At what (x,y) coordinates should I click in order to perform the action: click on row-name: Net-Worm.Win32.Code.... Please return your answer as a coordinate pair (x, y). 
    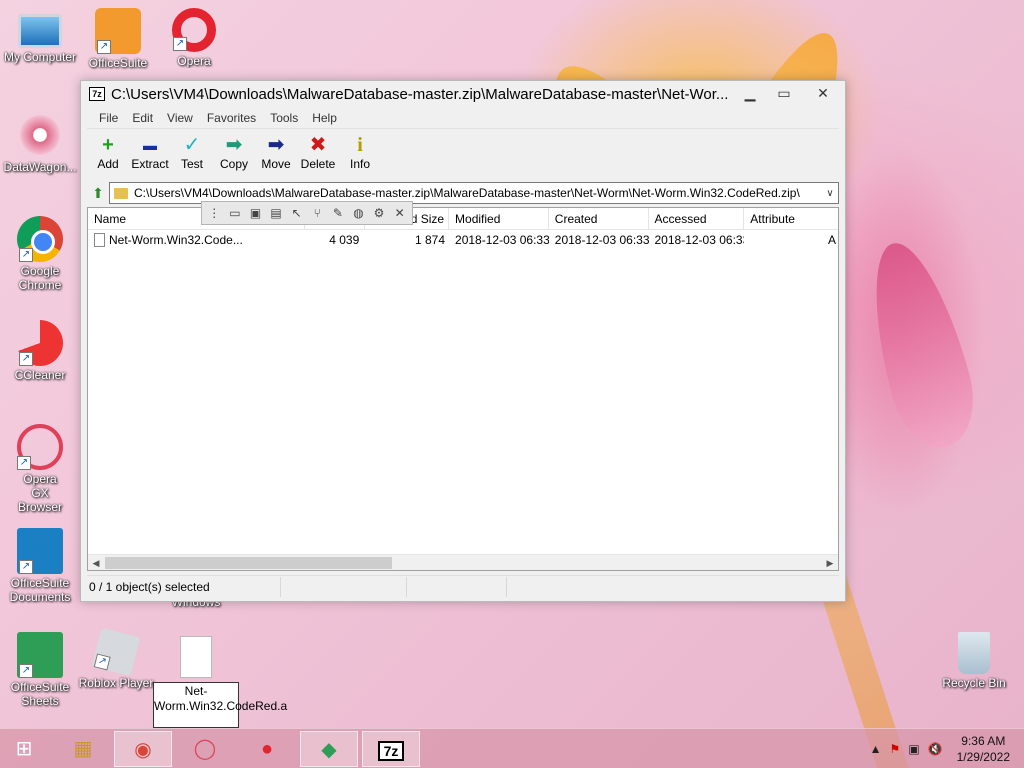
    Looking at the image, I should click on (176, 239).